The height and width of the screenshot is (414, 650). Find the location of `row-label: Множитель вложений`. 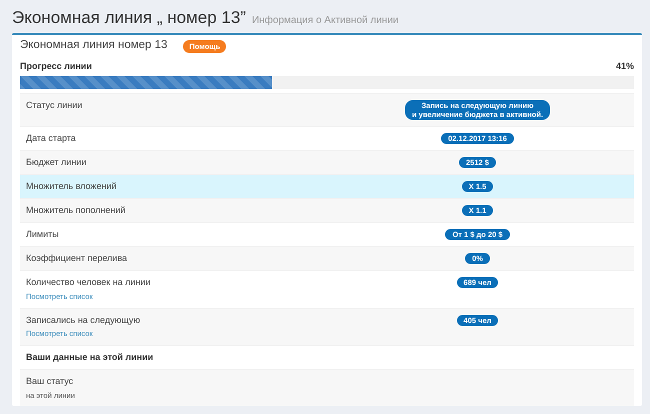

row-label: Множитель вложений is located at coordinates (72, 186).